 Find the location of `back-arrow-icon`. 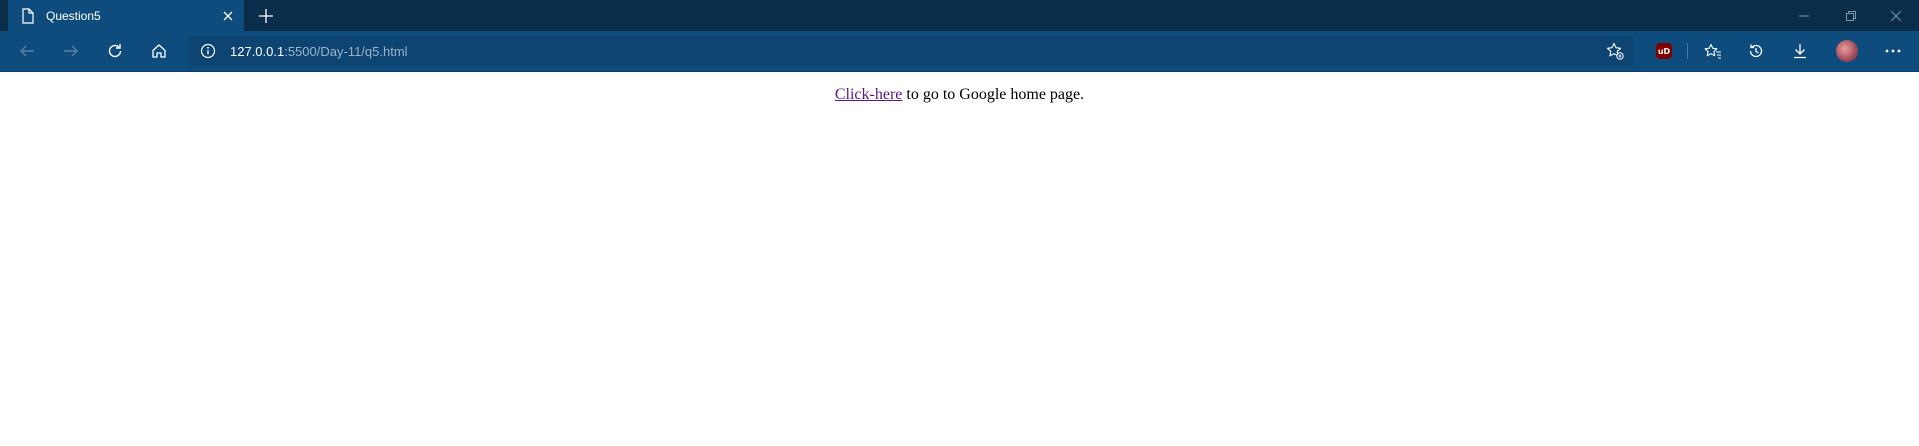

back-arrow-icon is located at coordinates (27, 51).